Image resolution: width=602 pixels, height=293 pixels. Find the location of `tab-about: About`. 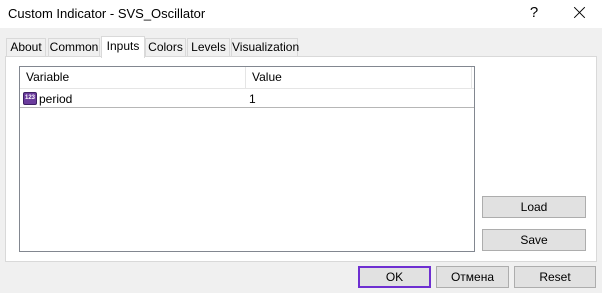

tab-about: About is located at coordinates (26, 47).